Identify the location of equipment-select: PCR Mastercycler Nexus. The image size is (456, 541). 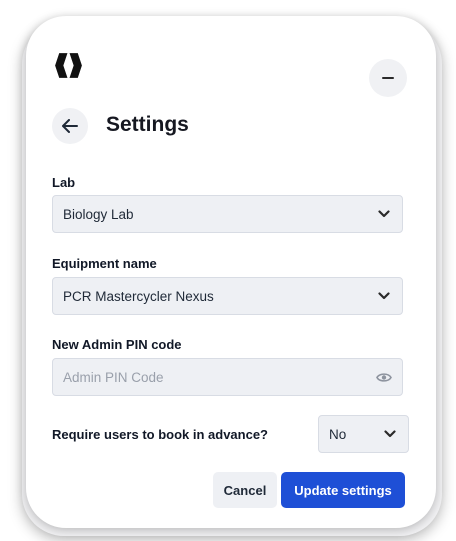
(227, 296).